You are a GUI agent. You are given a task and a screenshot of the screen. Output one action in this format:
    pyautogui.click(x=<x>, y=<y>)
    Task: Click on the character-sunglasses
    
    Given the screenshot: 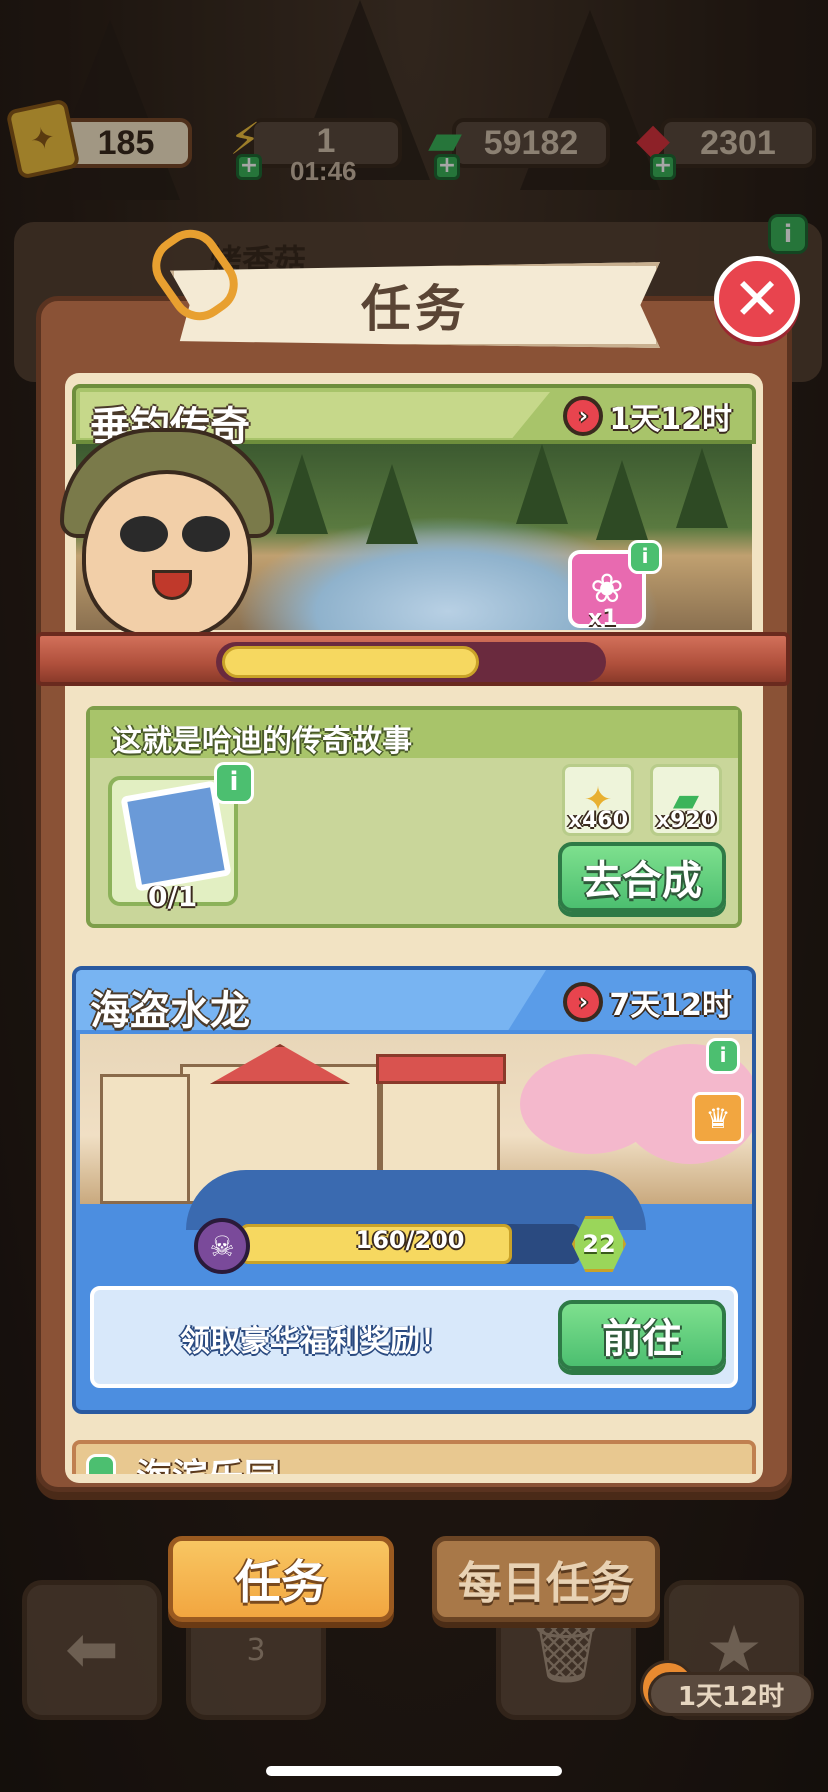 What is the action you would take?
    pyautogui.click(x=175, y=534)
    